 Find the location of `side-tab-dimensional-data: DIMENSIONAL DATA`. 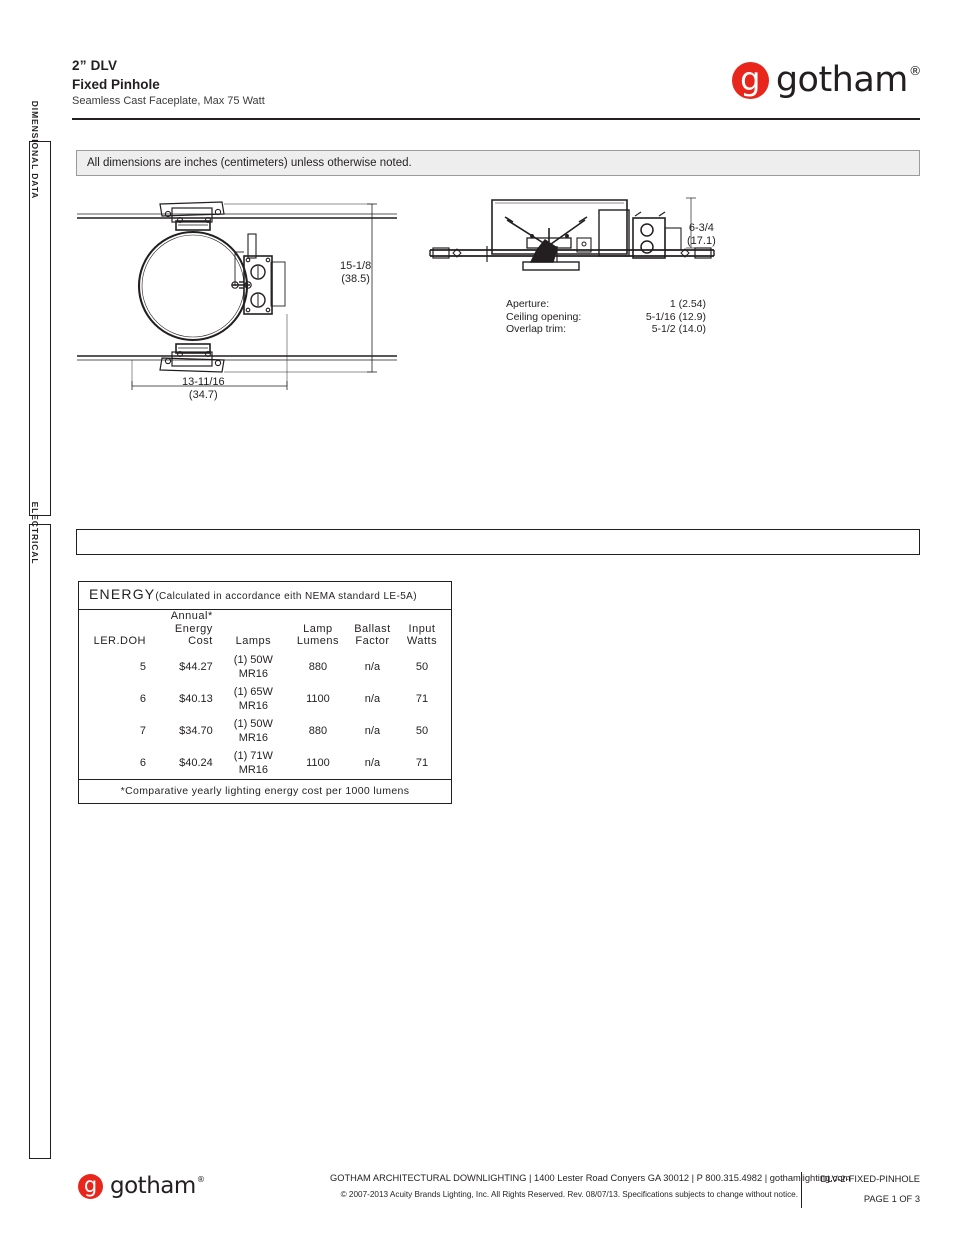

side-tab-dimensional-data: DIMENSIONAL DATA is located at coordinates (40, 308).